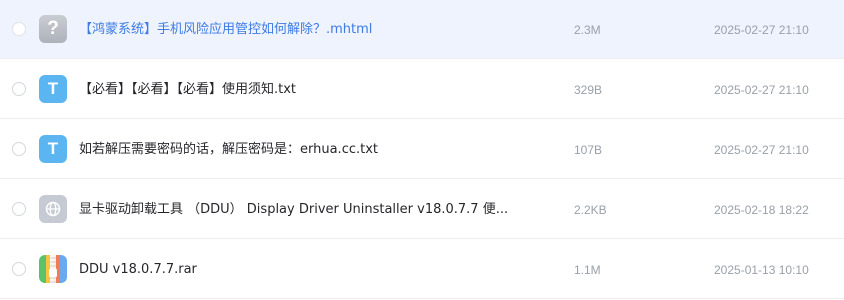  What do you see at coordinates (761, 210) in the screenshot?
I see `file-date: 2025-02-18 18:22` at bounding box center [761, 210].